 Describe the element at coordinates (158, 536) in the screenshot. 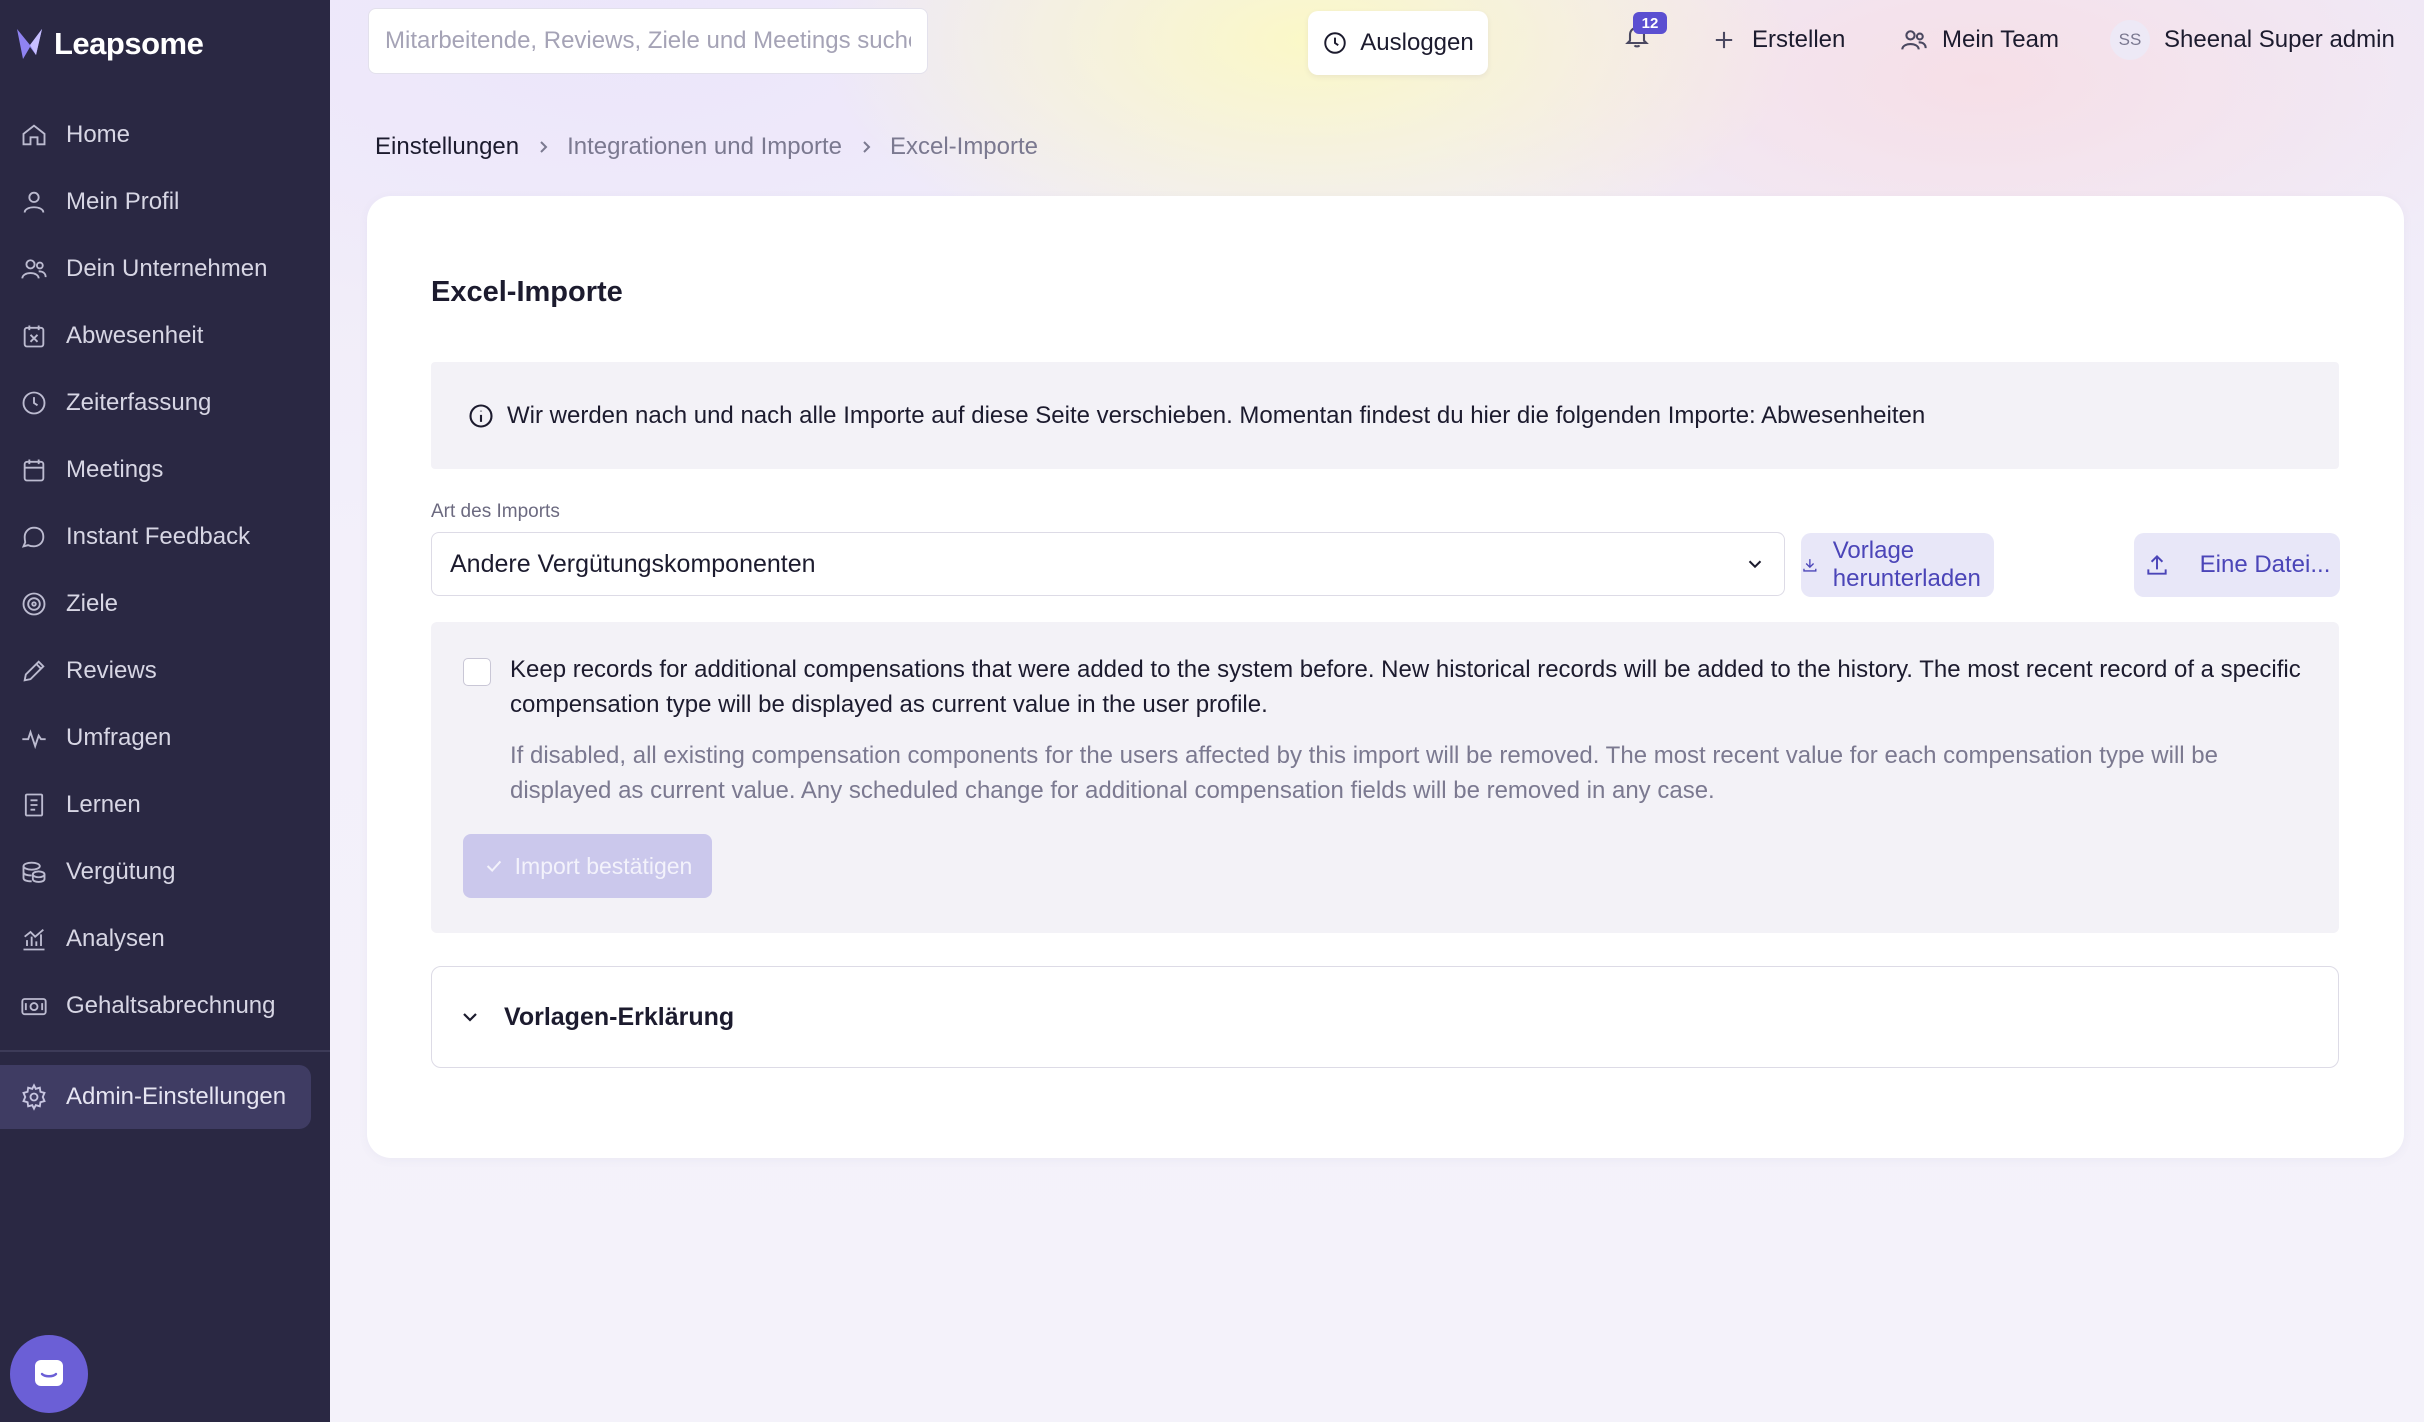

I see `sidebar-item-label: Instant Feedback` at that location.